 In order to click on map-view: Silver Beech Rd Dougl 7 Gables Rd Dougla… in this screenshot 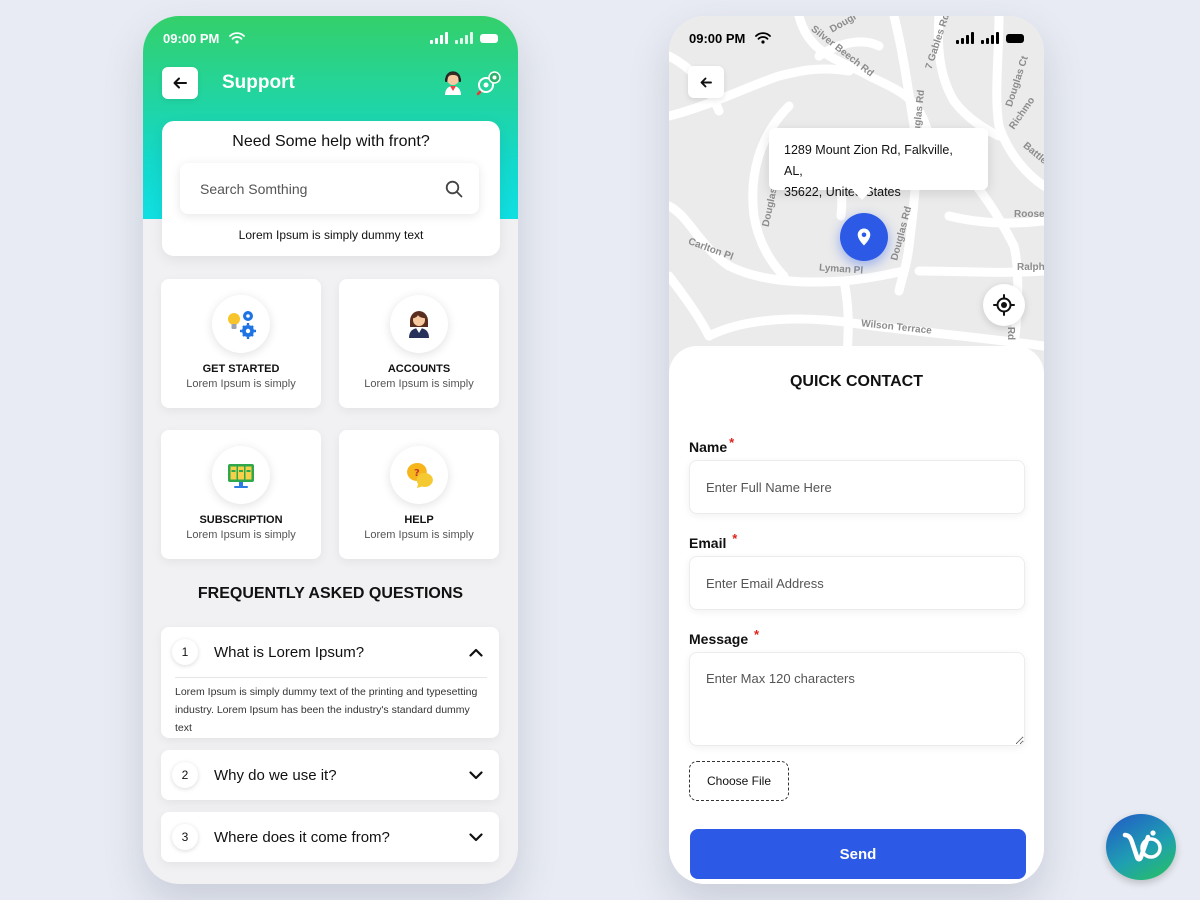, I will do `click(856, 196)`.